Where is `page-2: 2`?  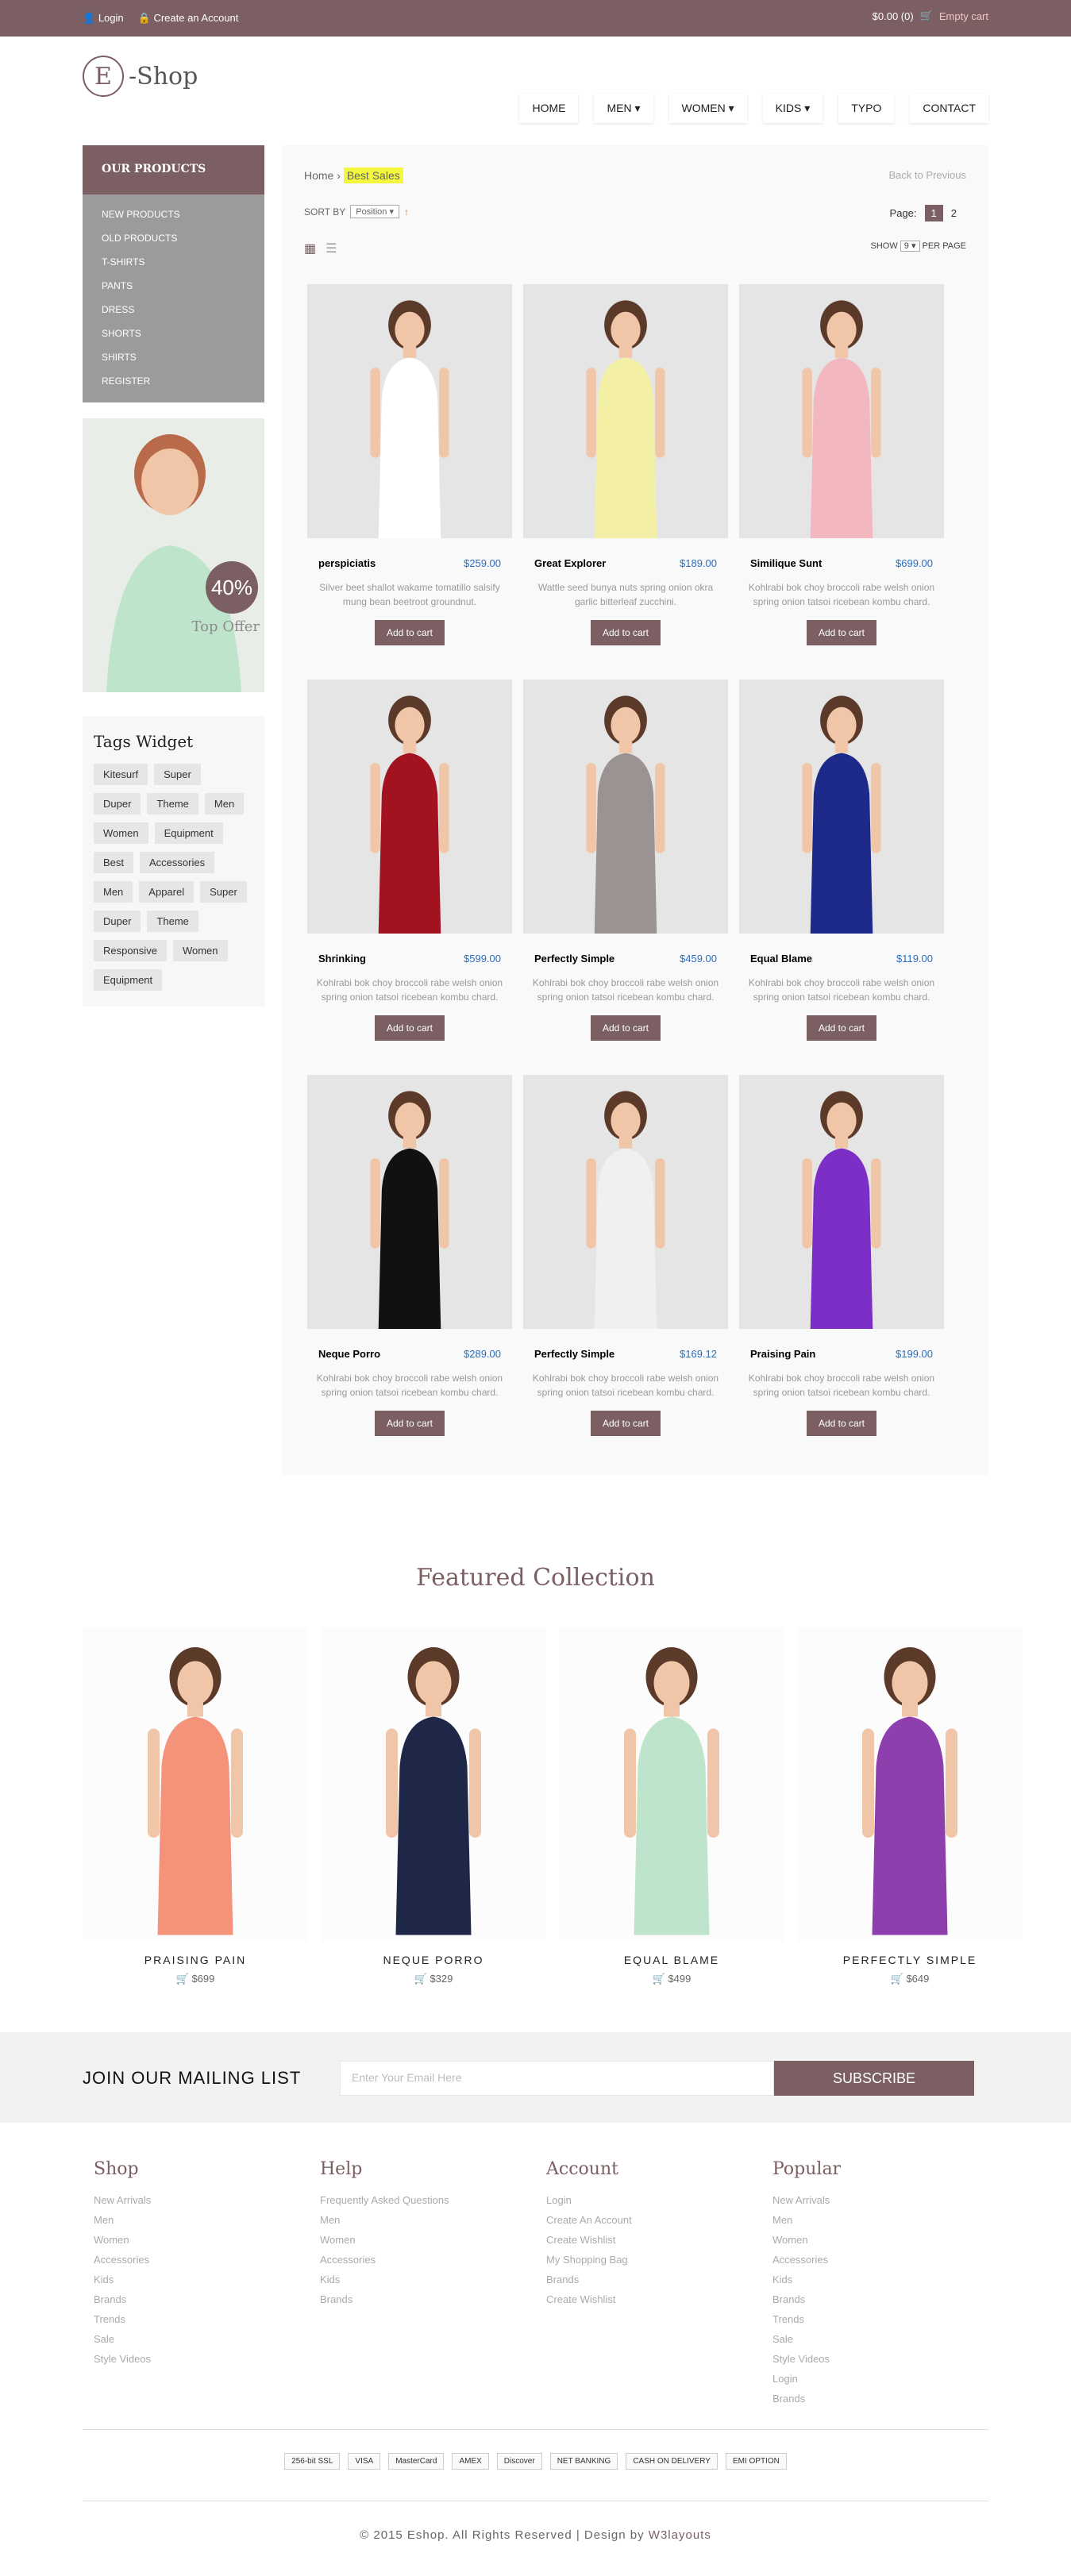
page-2: 2 is located at coordinates (954, 213).